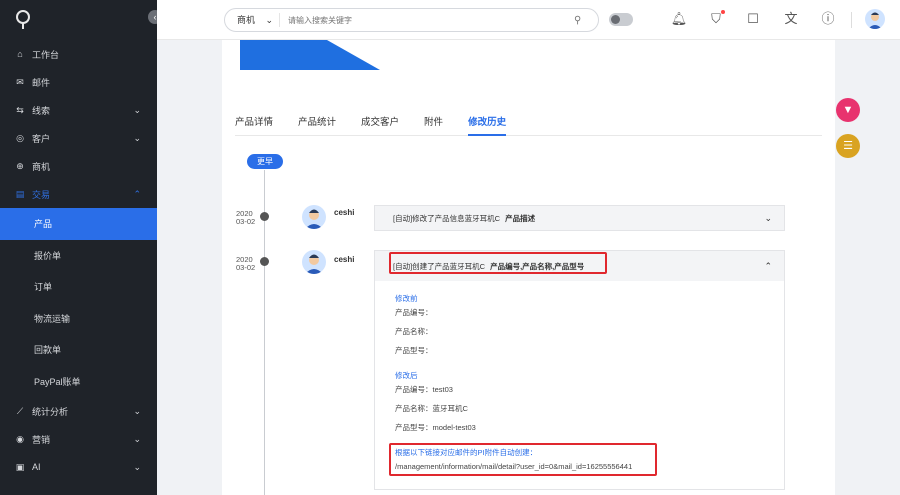 The height and width of the screenshot is (495, 900). Describe the element at coordinates (41, 439) in the screenshot. I see `sidebar-item-label: 营销` at that location.